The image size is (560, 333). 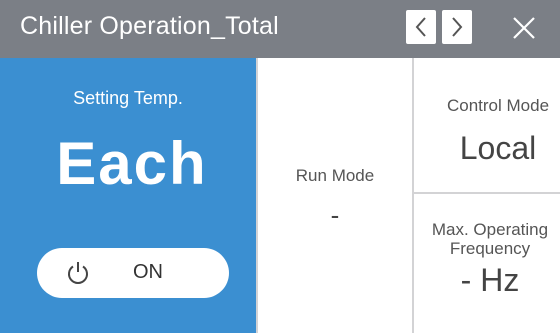 I want to click on setting-temp-label: Setting Temp., so click(x=128, y=98).